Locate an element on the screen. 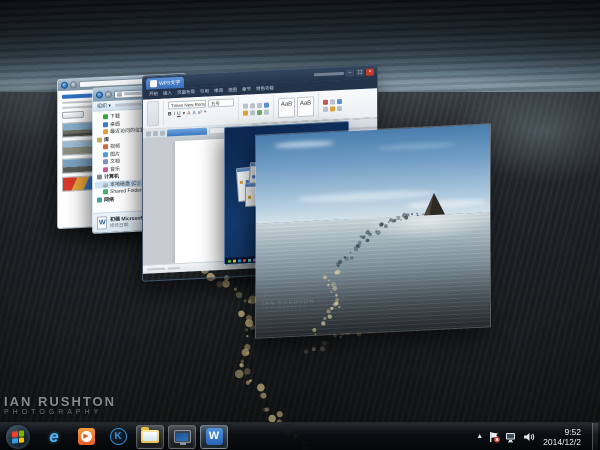 The height and width of the screenshot is (450, 600). maximize-button: ▢ is located at coordinates (360, 72).